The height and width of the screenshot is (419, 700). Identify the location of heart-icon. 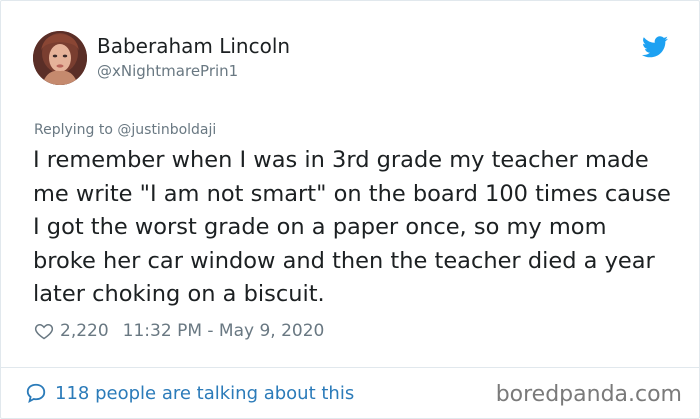
(44, 331).